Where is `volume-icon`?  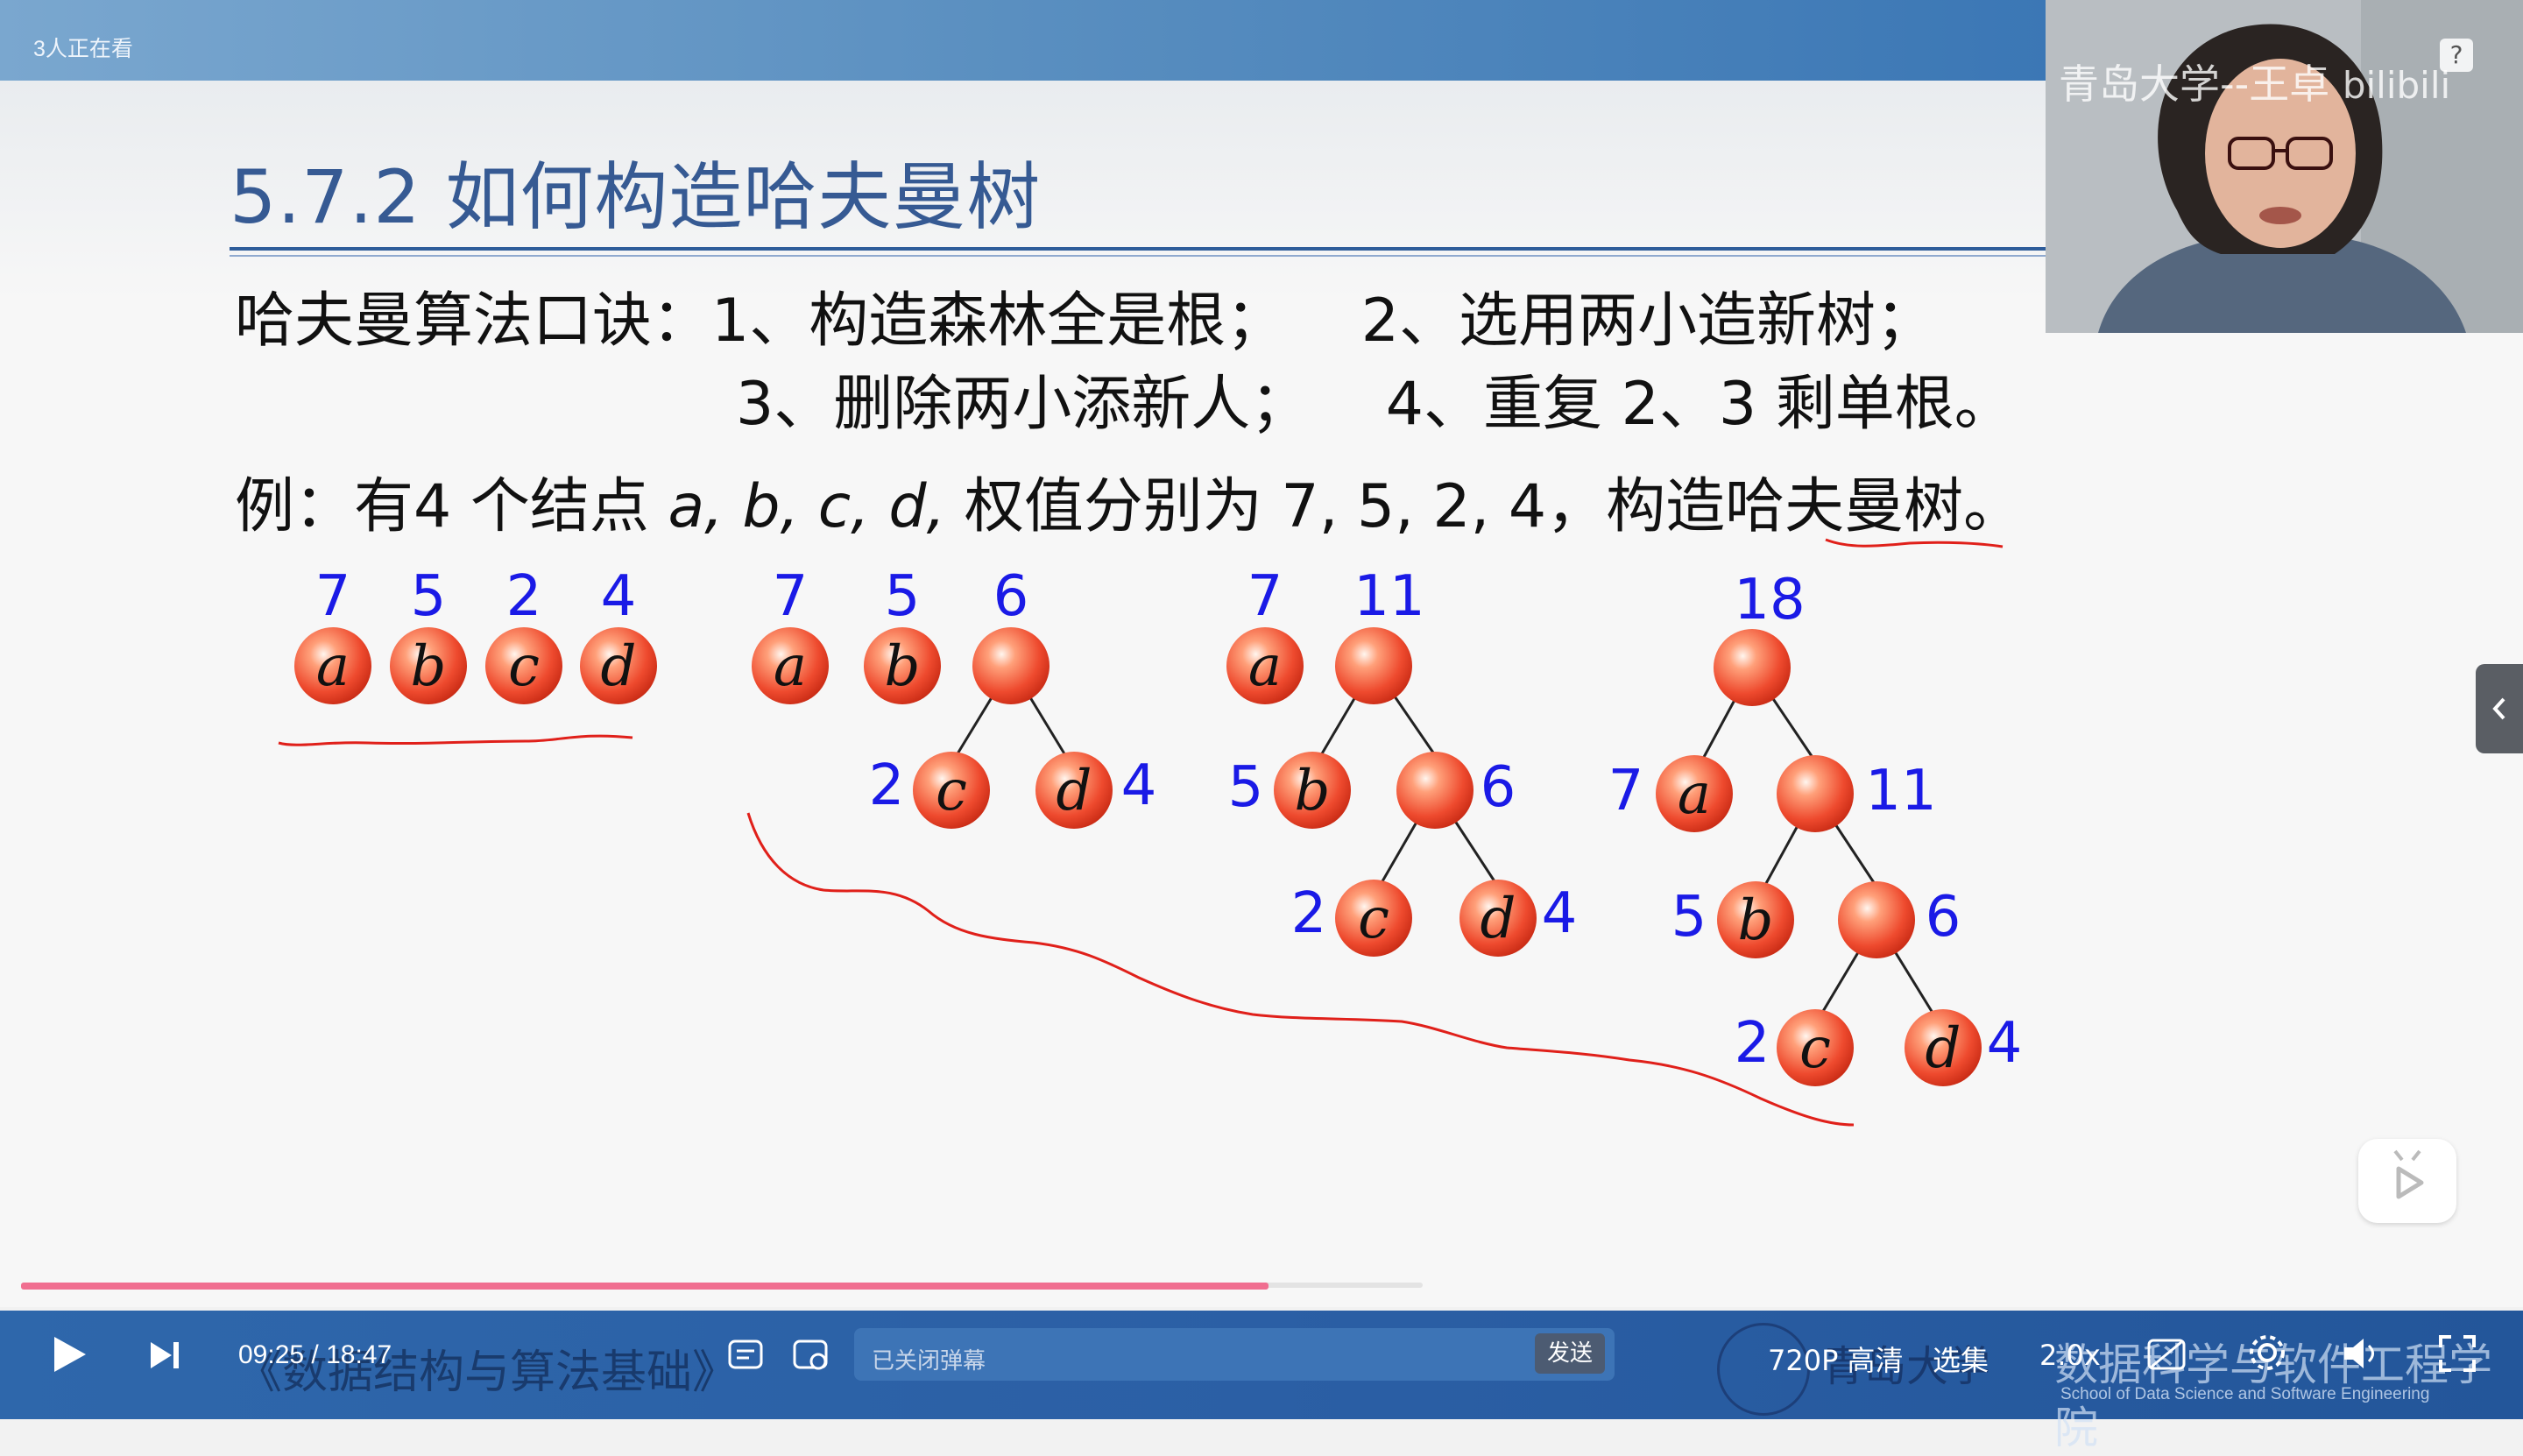
volume-icon is located at coordinates (2360, 1353).